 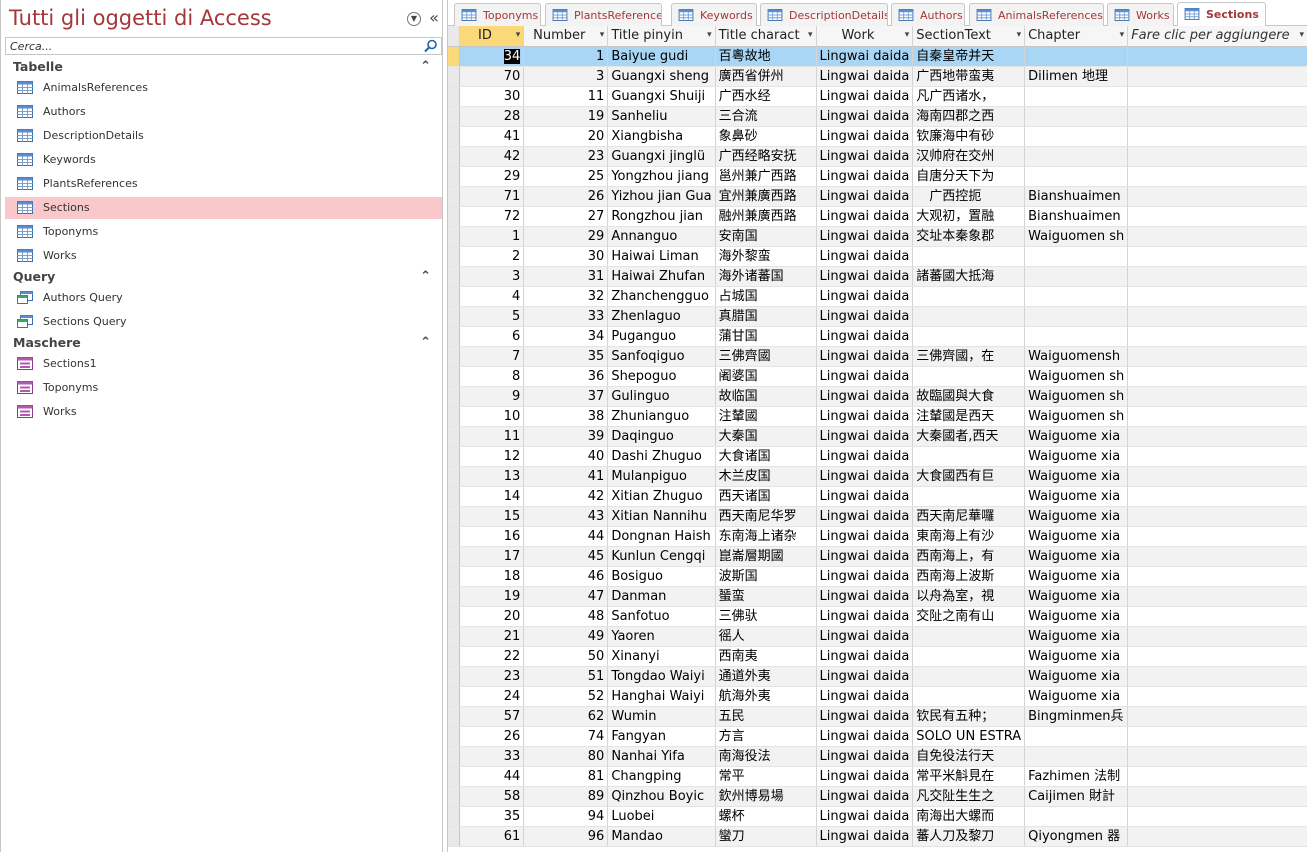 I want to click on table-cell: 96, so click(x=566, y=836).